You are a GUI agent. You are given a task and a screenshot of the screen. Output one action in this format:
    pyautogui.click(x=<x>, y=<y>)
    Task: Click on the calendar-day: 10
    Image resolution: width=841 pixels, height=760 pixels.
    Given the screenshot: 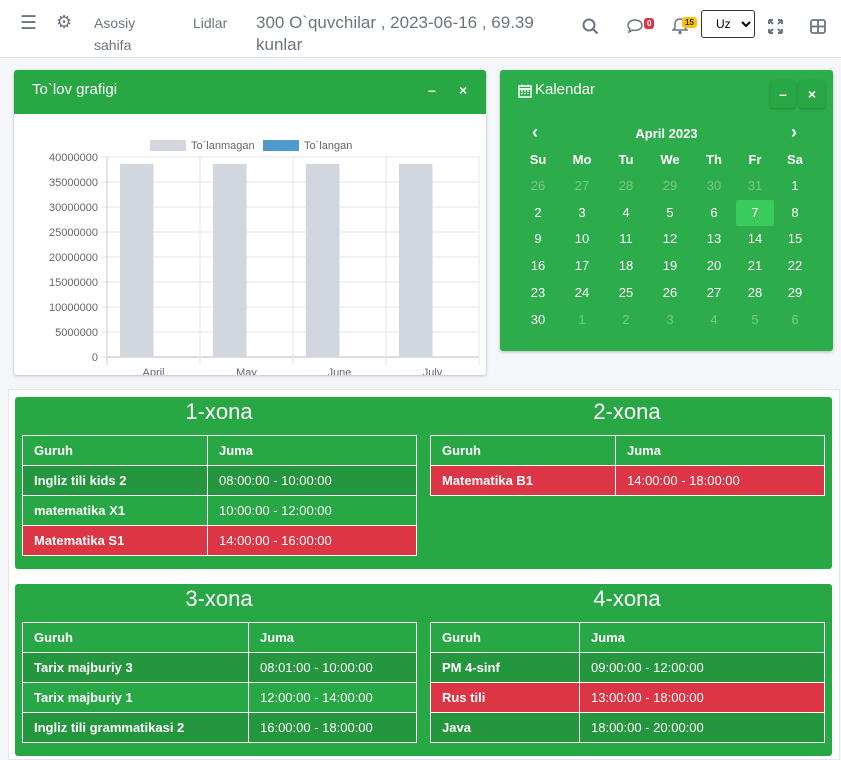 What is the action you would take?
    pyautogui.click(x=582, y=239)
    